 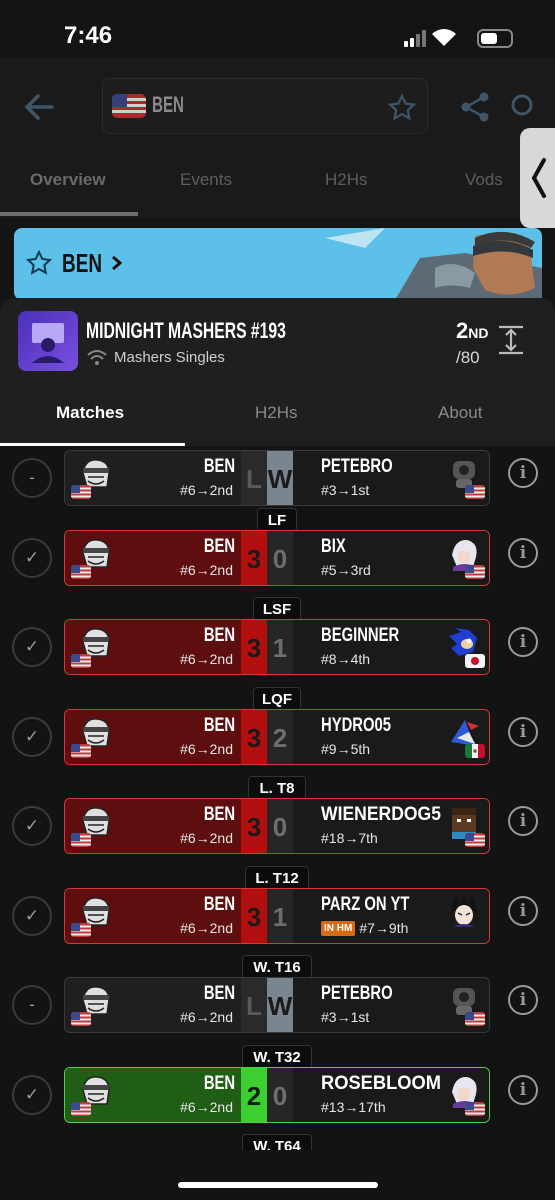 What do you see at coordinates (353, 1107) in the screenshot?
I see `opponent-seed-text: #13→17th` at bounding box center [353, 1107].